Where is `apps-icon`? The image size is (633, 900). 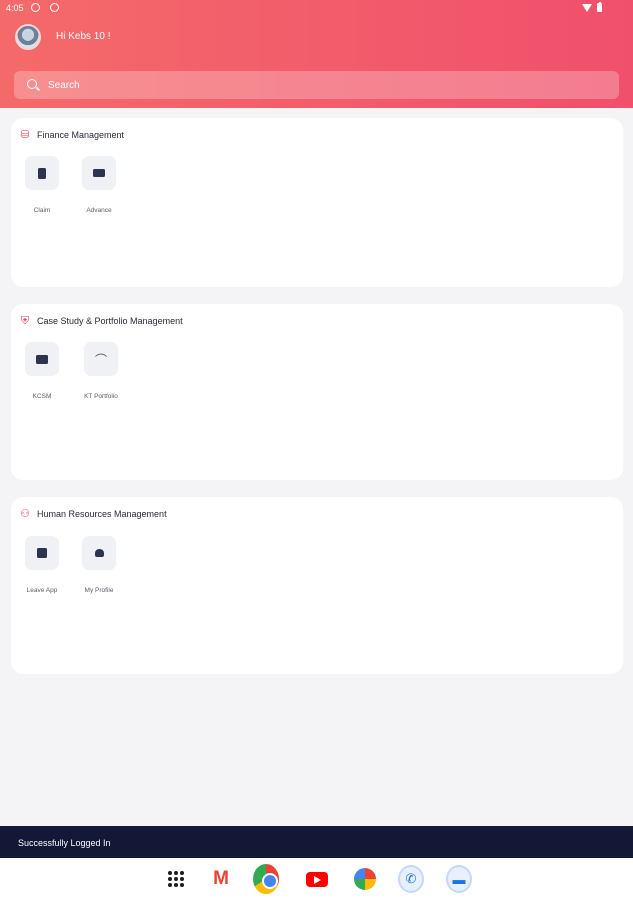
apps-icon is located at coordinates (176, 879).